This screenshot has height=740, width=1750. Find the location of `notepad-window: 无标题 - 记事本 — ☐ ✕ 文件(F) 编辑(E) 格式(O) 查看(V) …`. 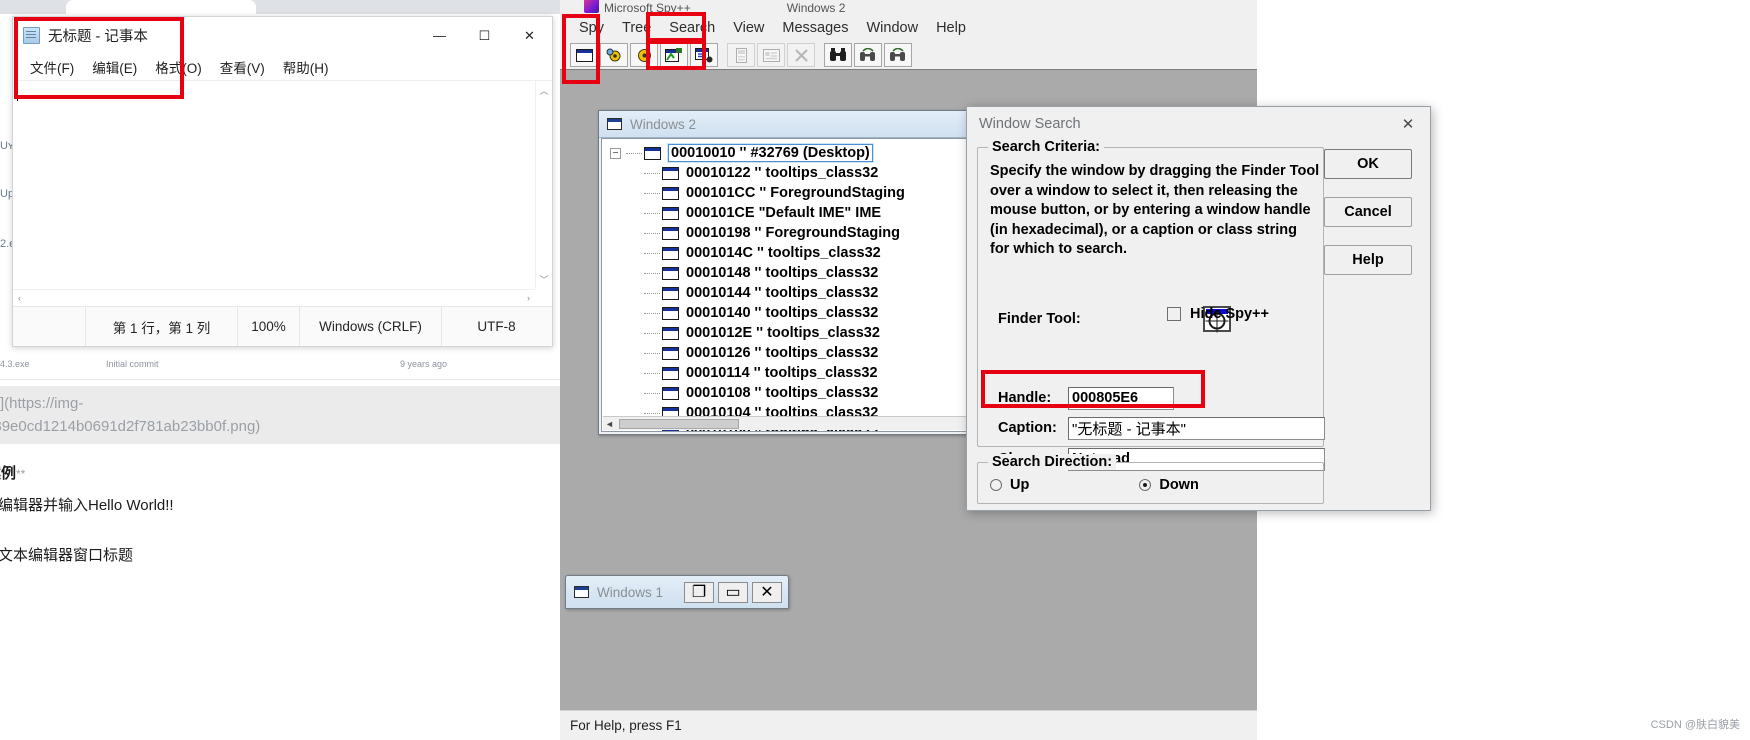

notepad-window: 无标题 - 记事本 — ☐ ✕ 文件(F) 编辑(E) 格式(O) 查看(V) … is located at coordinates (282, 181).